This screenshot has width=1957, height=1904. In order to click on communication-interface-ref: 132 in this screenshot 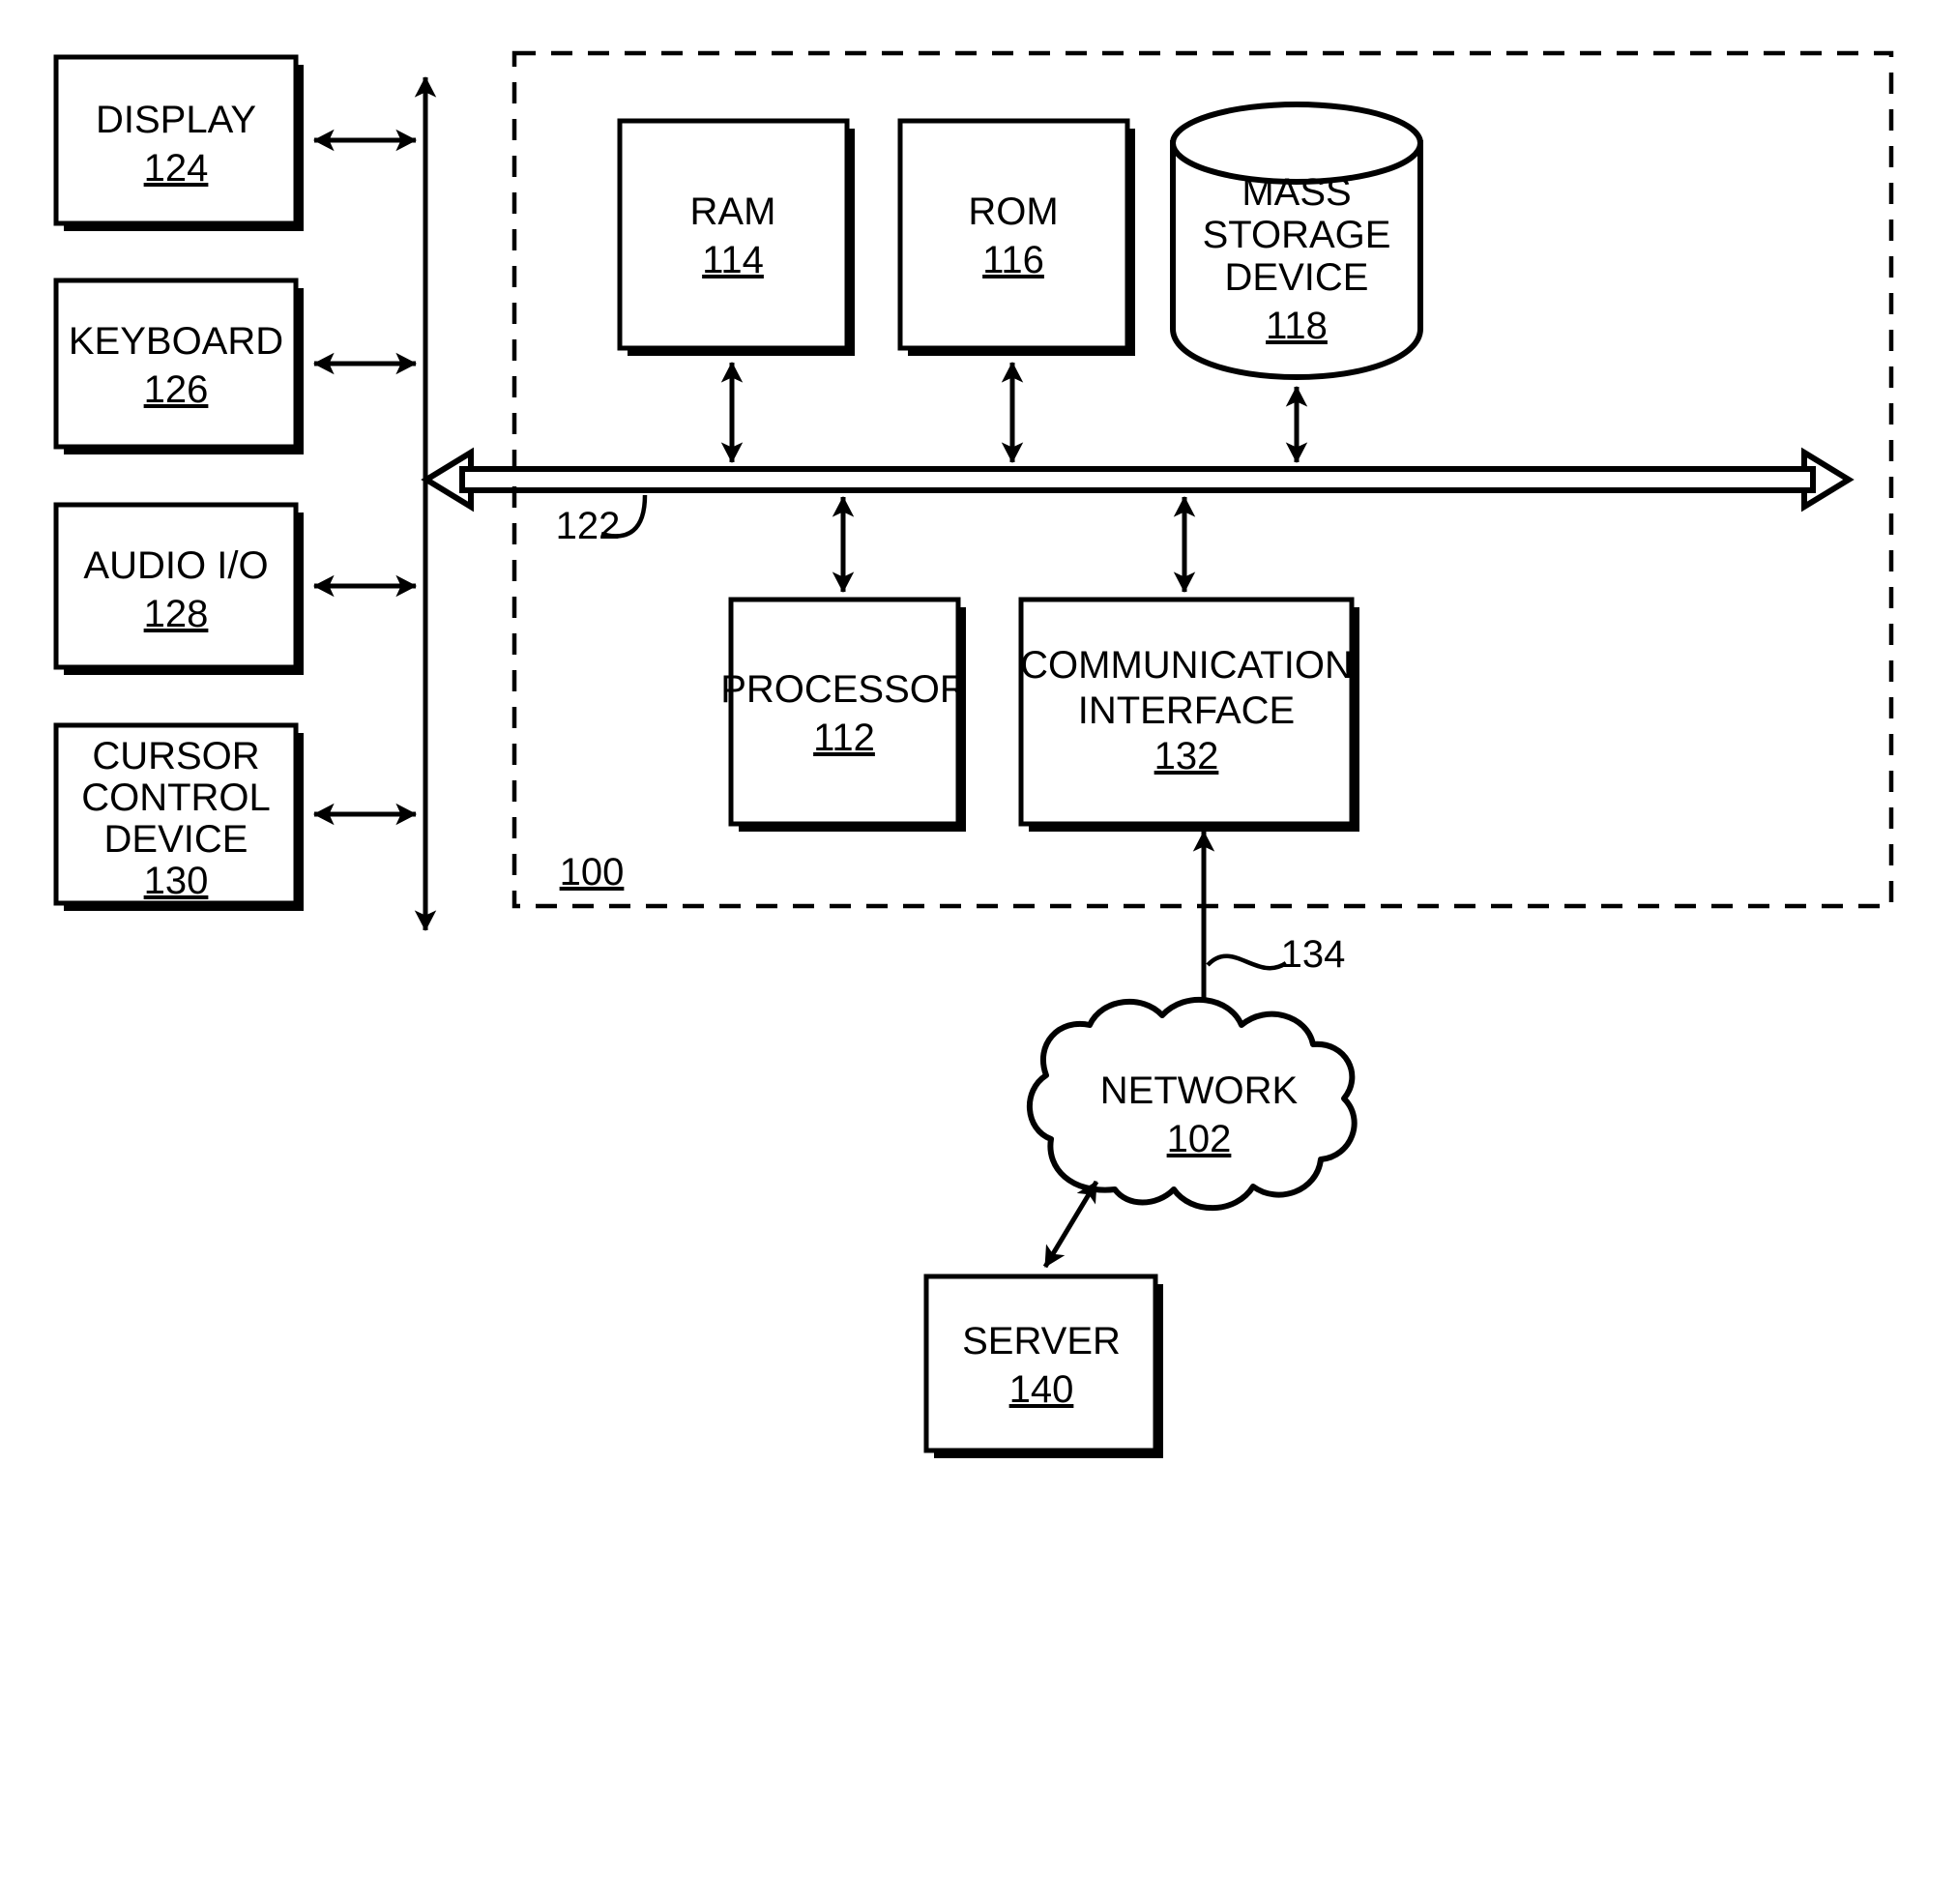, I will do `click(1186, 756)`.